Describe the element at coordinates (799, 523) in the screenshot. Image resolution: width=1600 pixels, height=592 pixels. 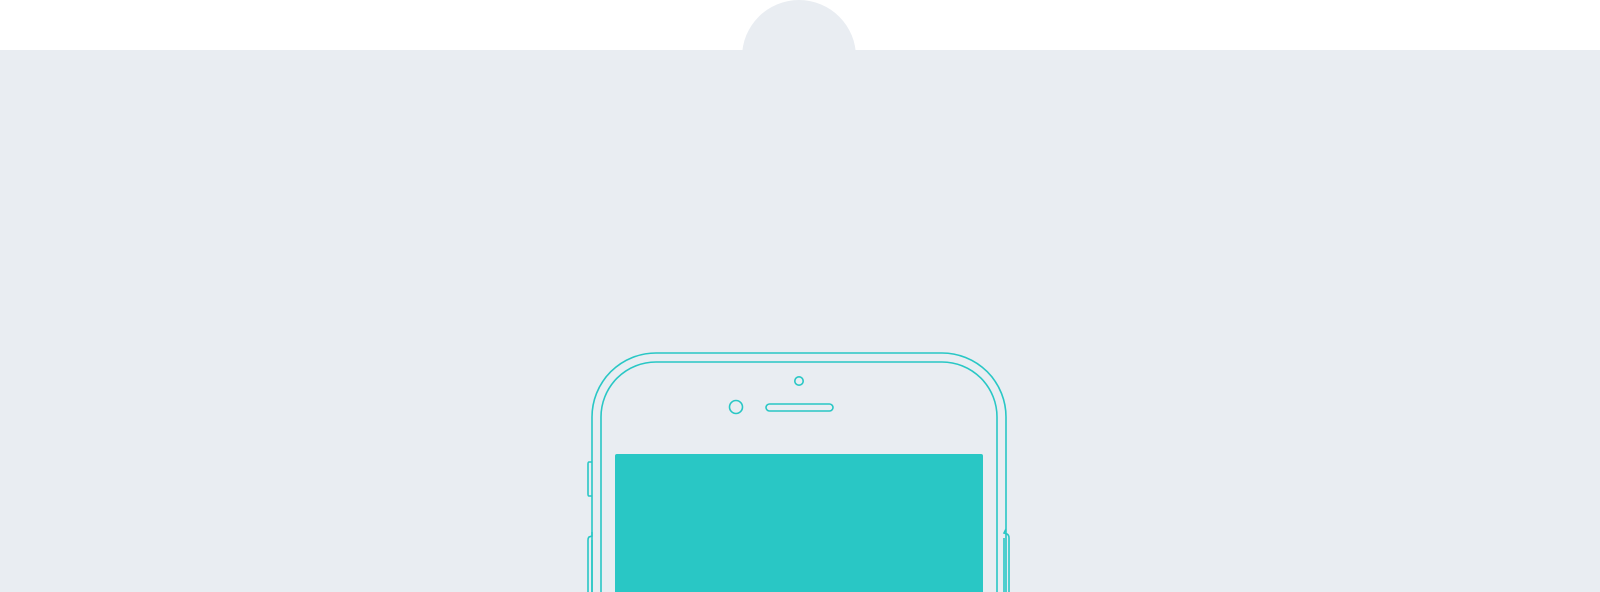
I see `phone-screen` at that location.